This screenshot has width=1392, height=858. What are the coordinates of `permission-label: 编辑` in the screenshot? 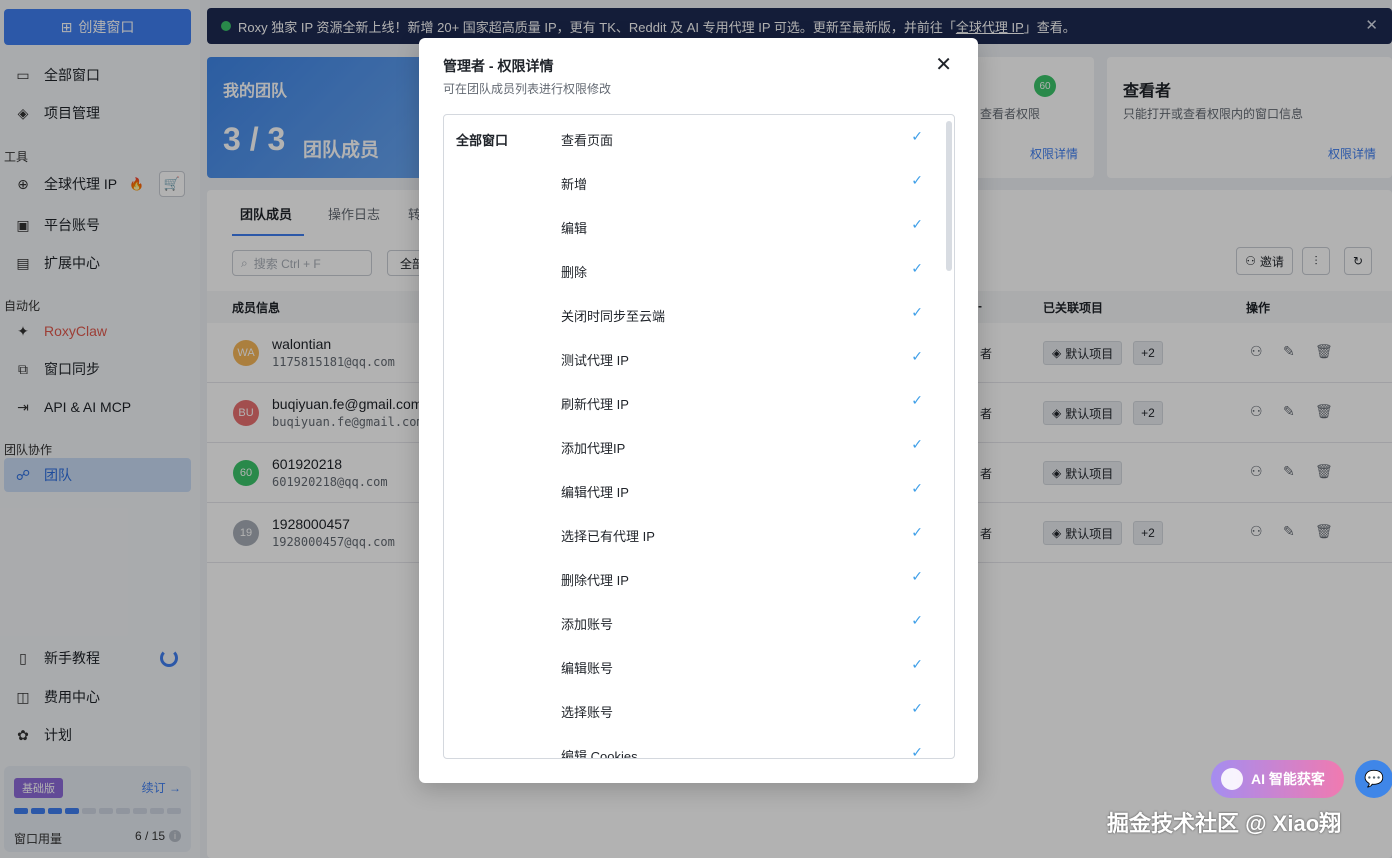 It's located at (574, 228).